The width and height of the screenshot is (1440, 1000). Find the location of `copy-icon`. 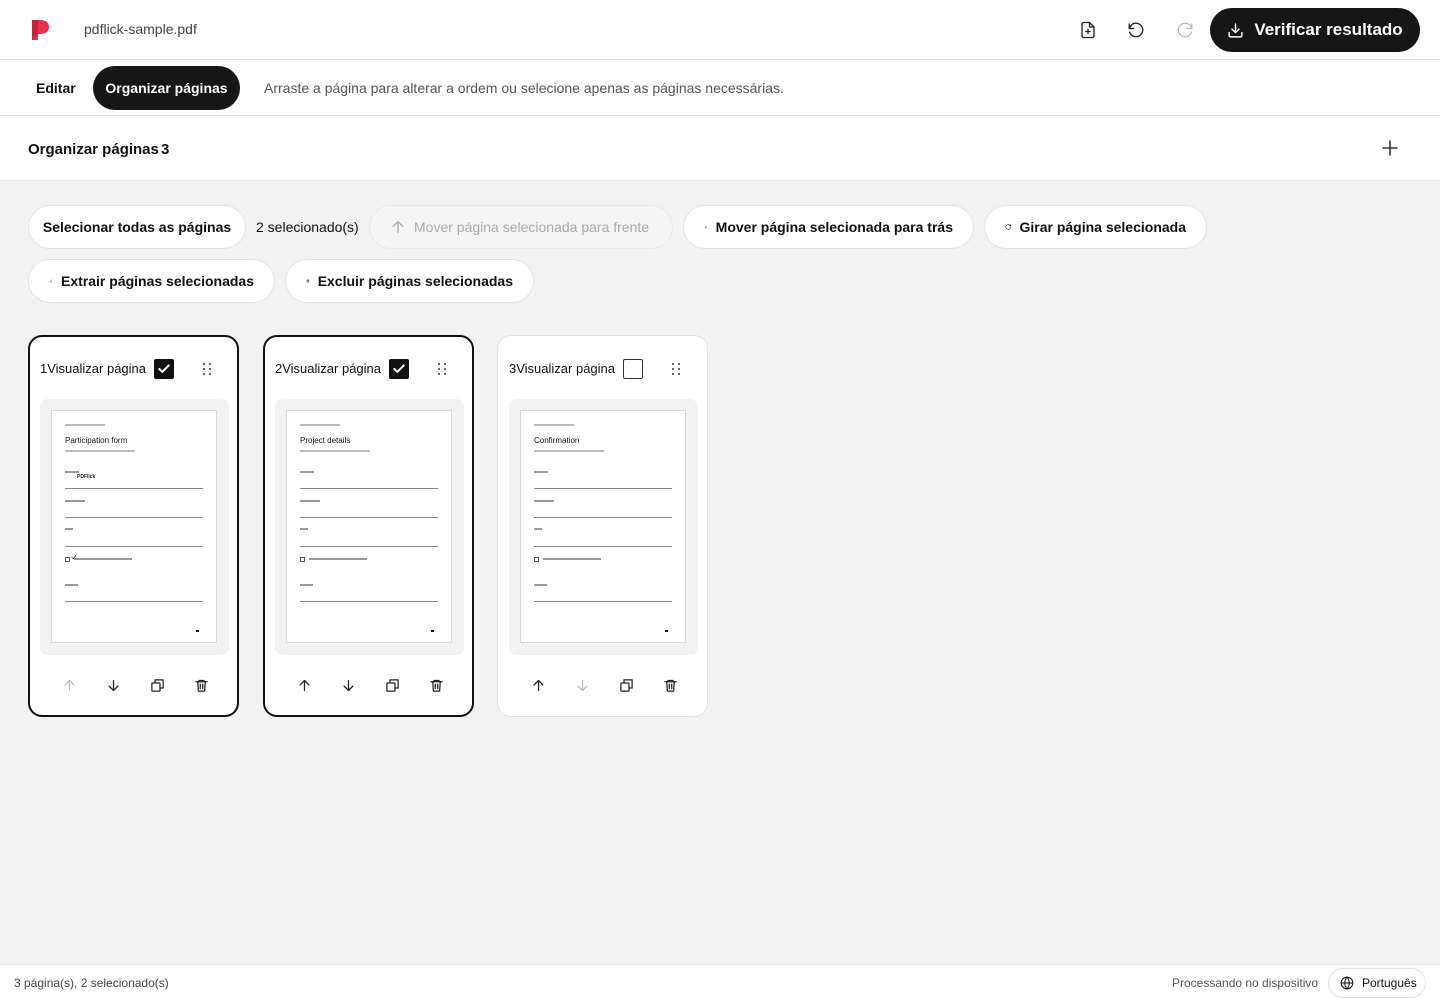

copy-icon is located at coordinates (626, 685).